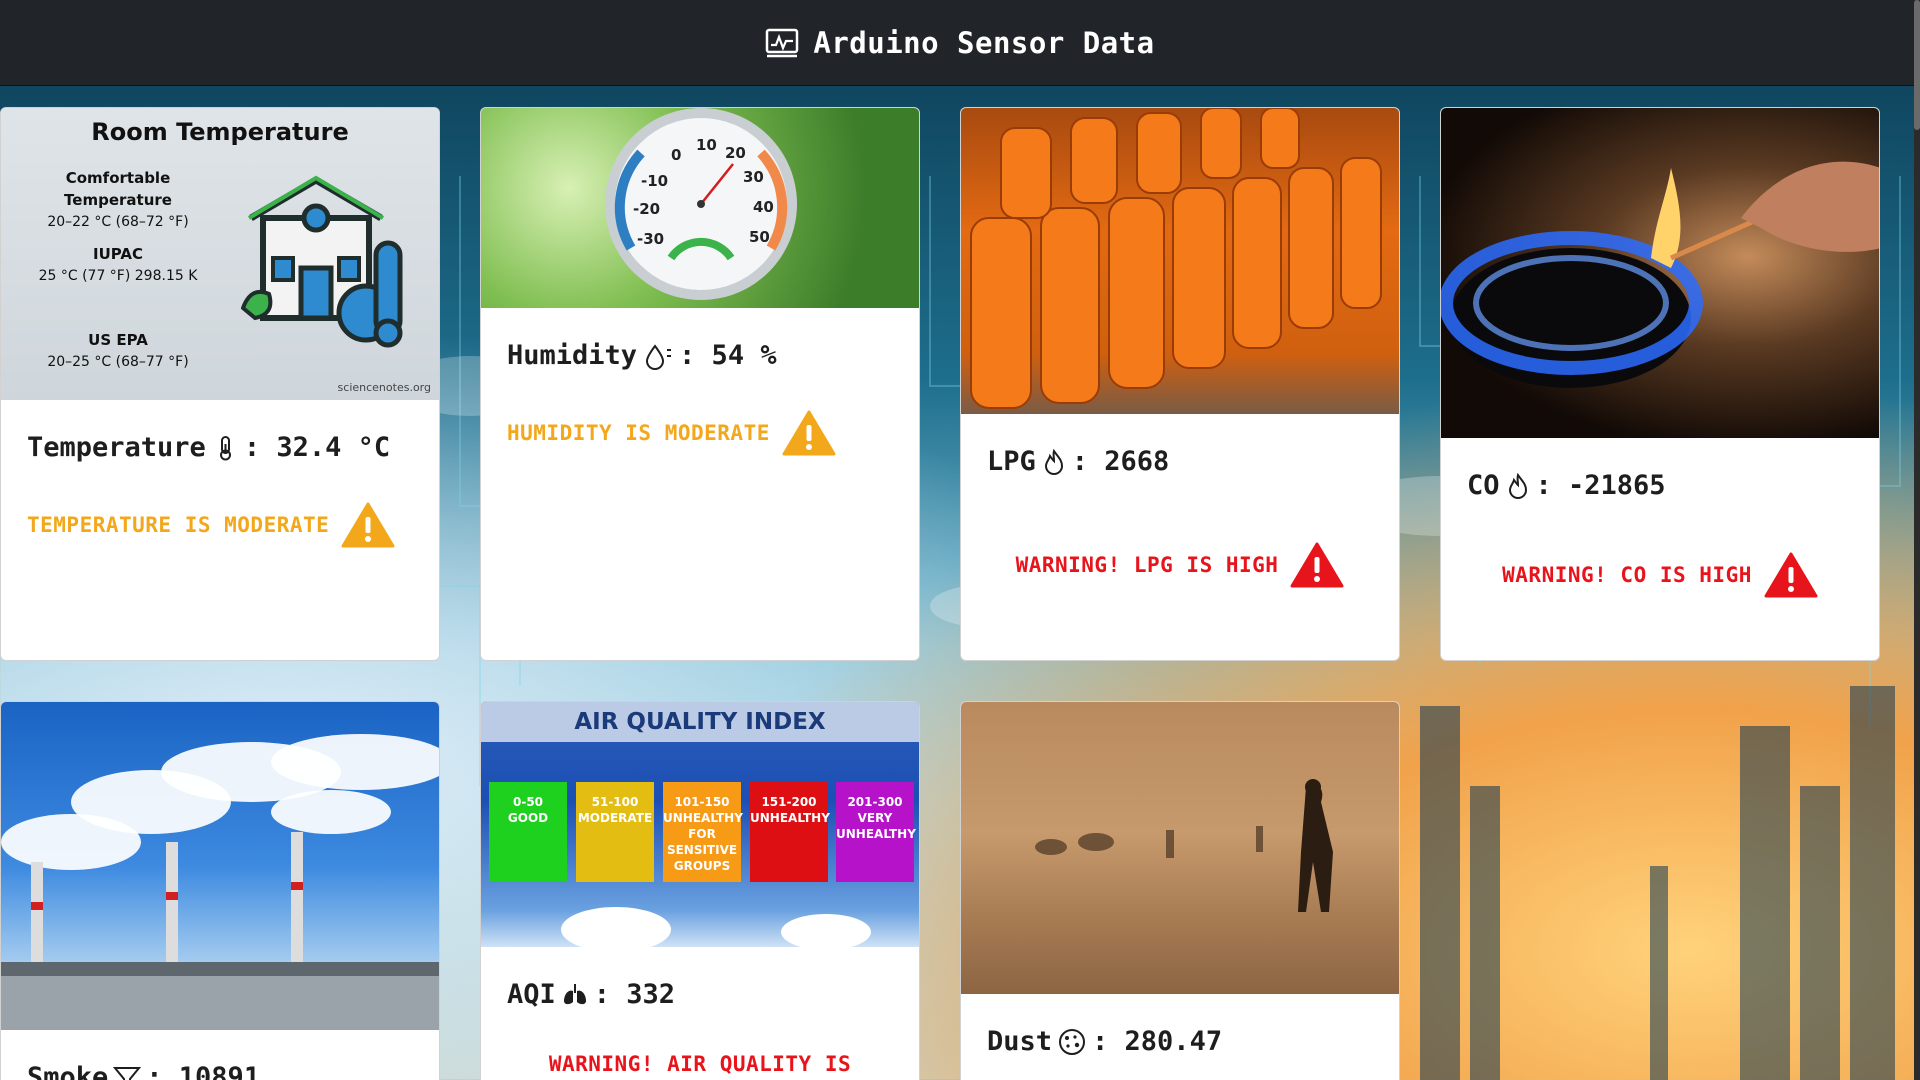  What do you see at coordinates (984, 42) in the screenshot?
I see `page-title: Arduino Sensor Data` at bounding box center [984, 42].